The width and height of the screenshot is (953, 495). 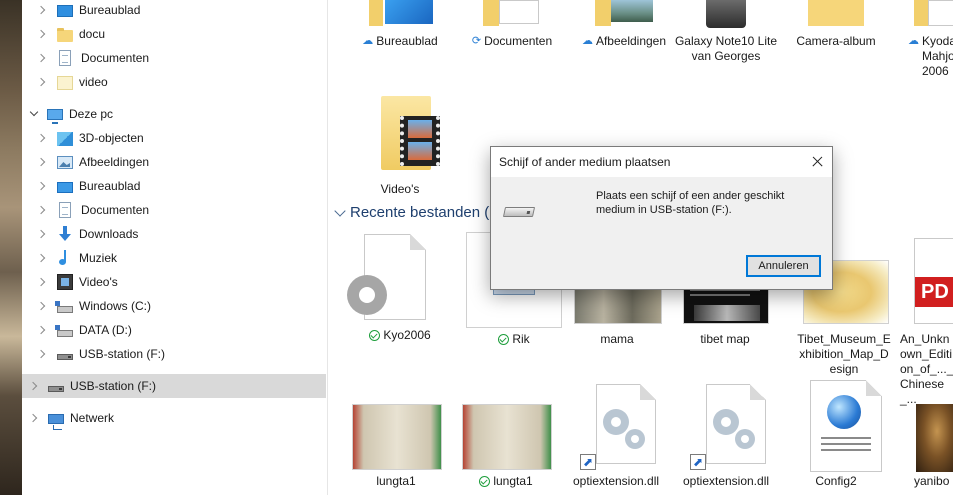 What do you see at coordinates (174, 306) in the screenshot?
I see `nav-item-windows-c: Windows (C:)` at bounding box center [174, 306].